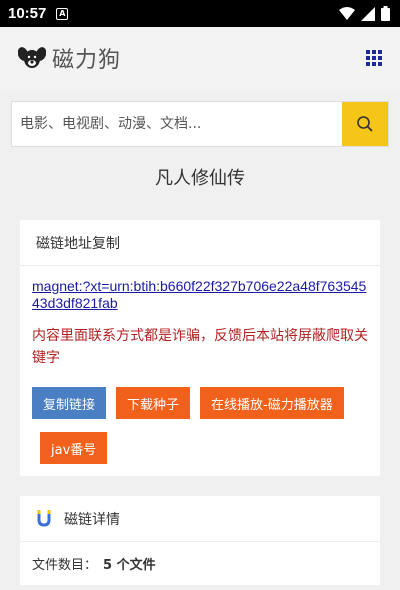 Image resolution: width=400 pixels, height=590 pixels. Describe the element at coordinates (272, 403) in the screenshot. I see `online-play-button: 在线播放-磁力播放器` at that location.